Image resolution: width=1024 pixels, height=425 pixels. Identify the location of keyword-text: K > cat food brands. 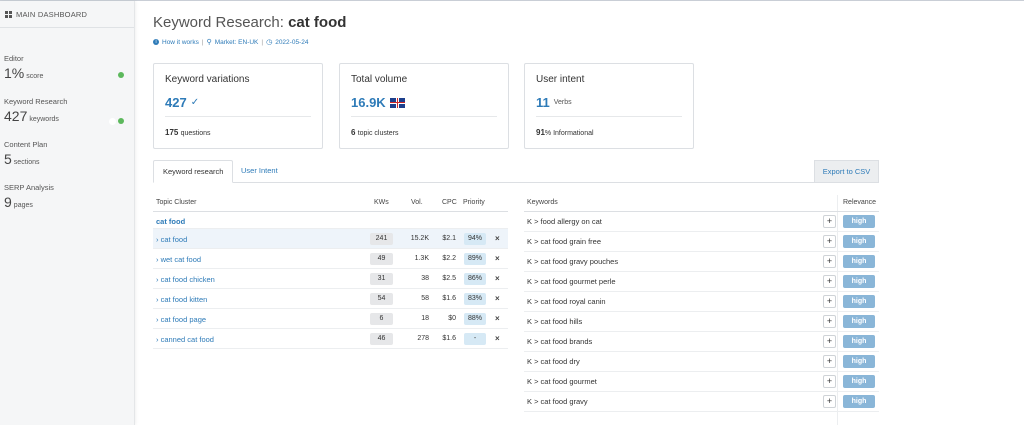
(560, 341).